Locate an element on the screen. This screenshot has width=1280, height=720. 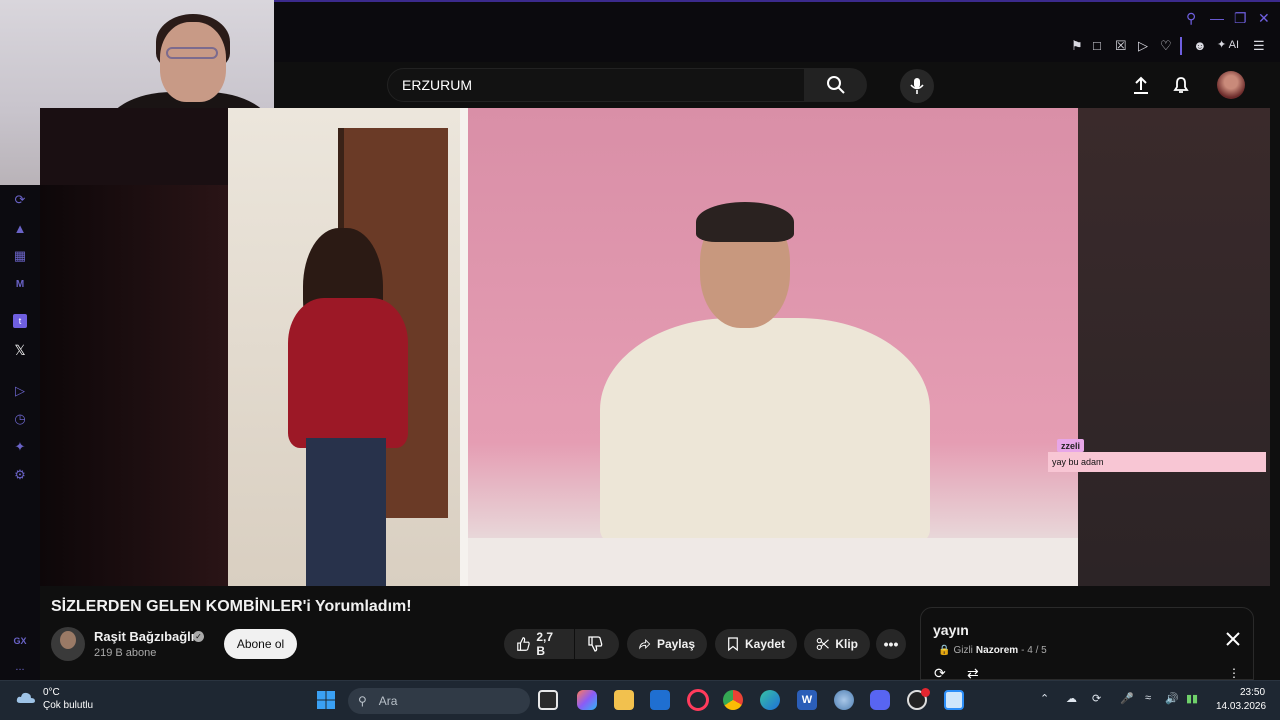
playlist-menu-icon: ⋮ is located at coordinates (1234, 673).